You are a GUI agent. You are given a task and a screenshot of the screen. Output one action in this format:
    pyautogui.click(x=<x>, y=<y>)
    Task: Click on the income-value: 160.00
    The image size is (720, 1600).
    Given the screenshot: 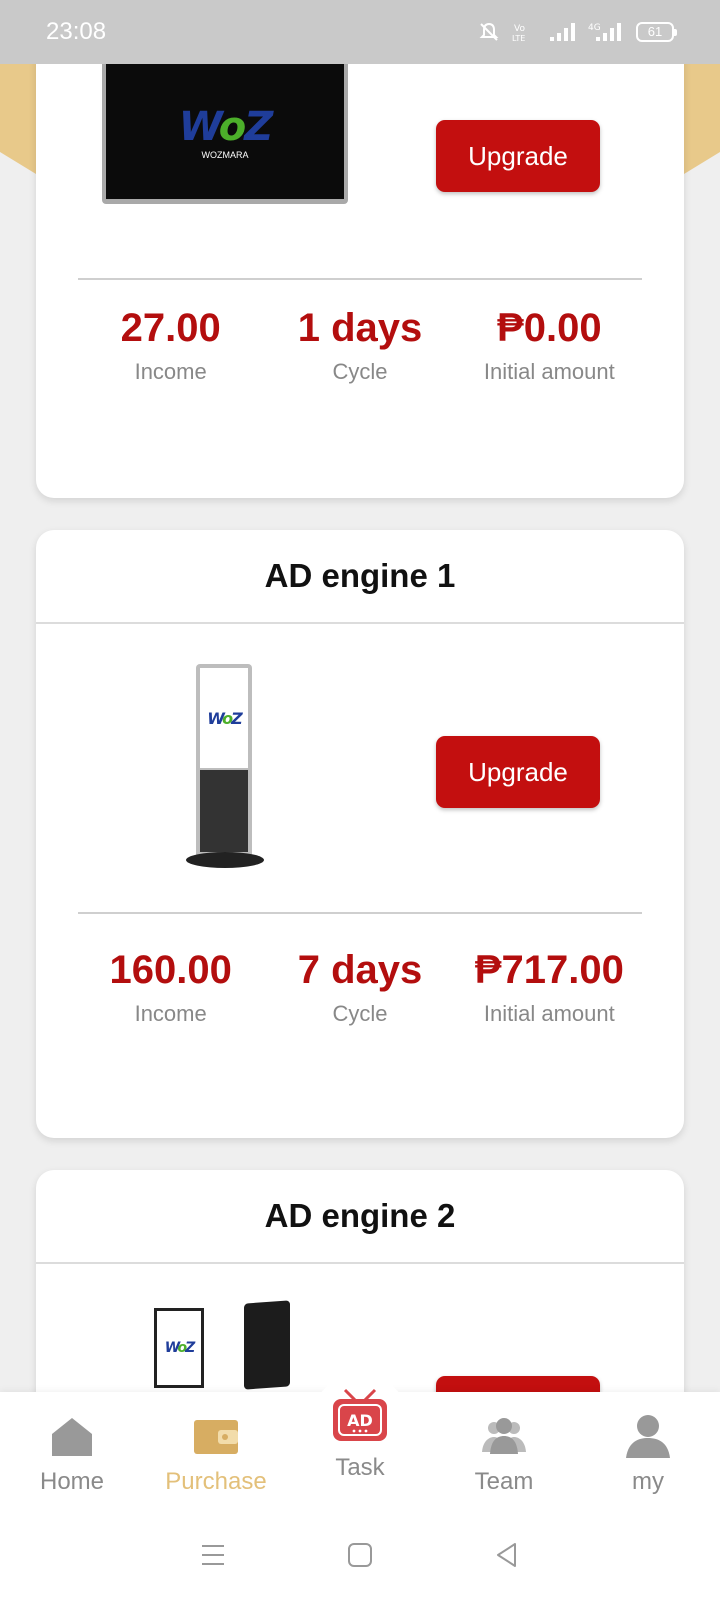 What is the action you would take?
    pyautogui.click(x=170, y=970)
    